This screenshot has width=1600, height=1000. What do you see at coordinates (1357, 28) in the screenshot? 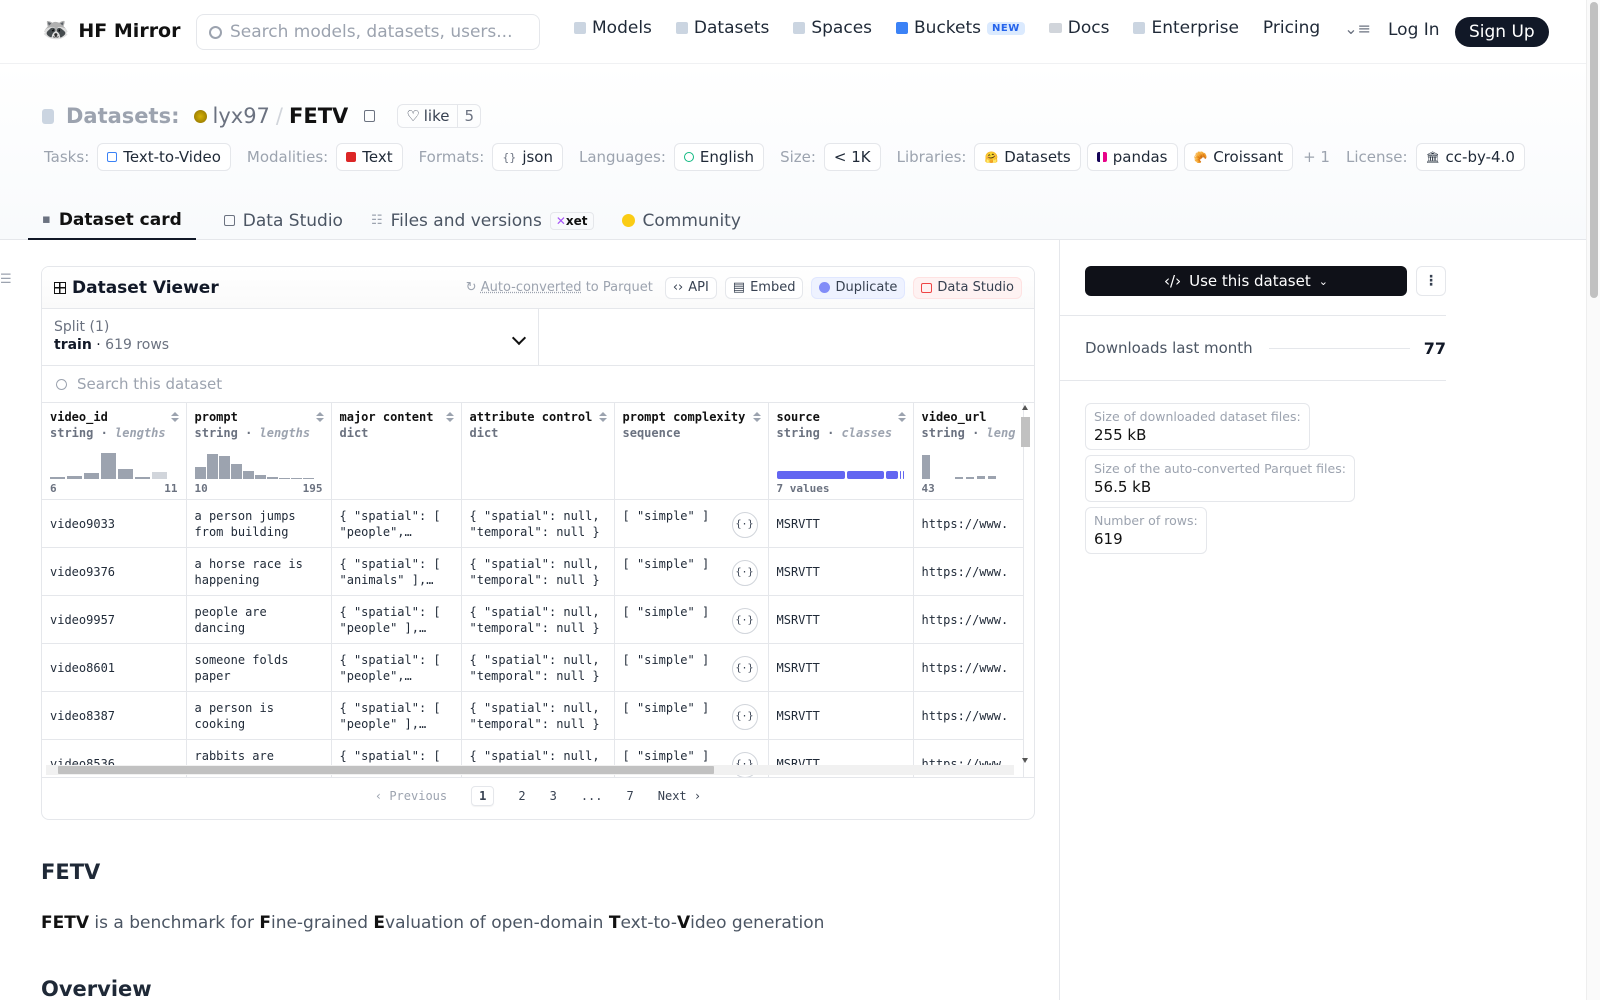
I see `more-menu-icon: ⌄≡` at bounding box center [1357, 28].